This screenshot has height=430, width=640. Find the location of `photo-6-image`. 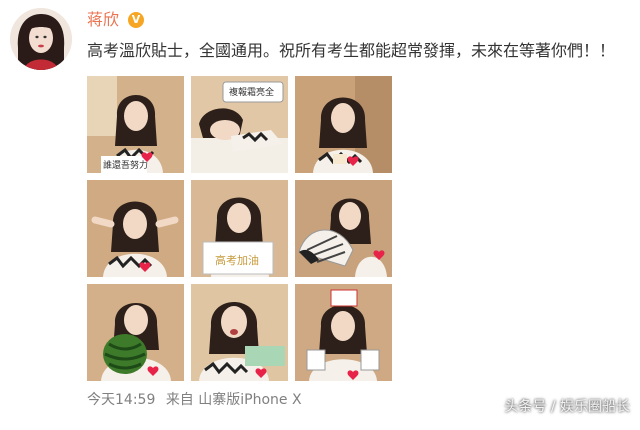

photo-6-image is located at coordinates (343, 228).